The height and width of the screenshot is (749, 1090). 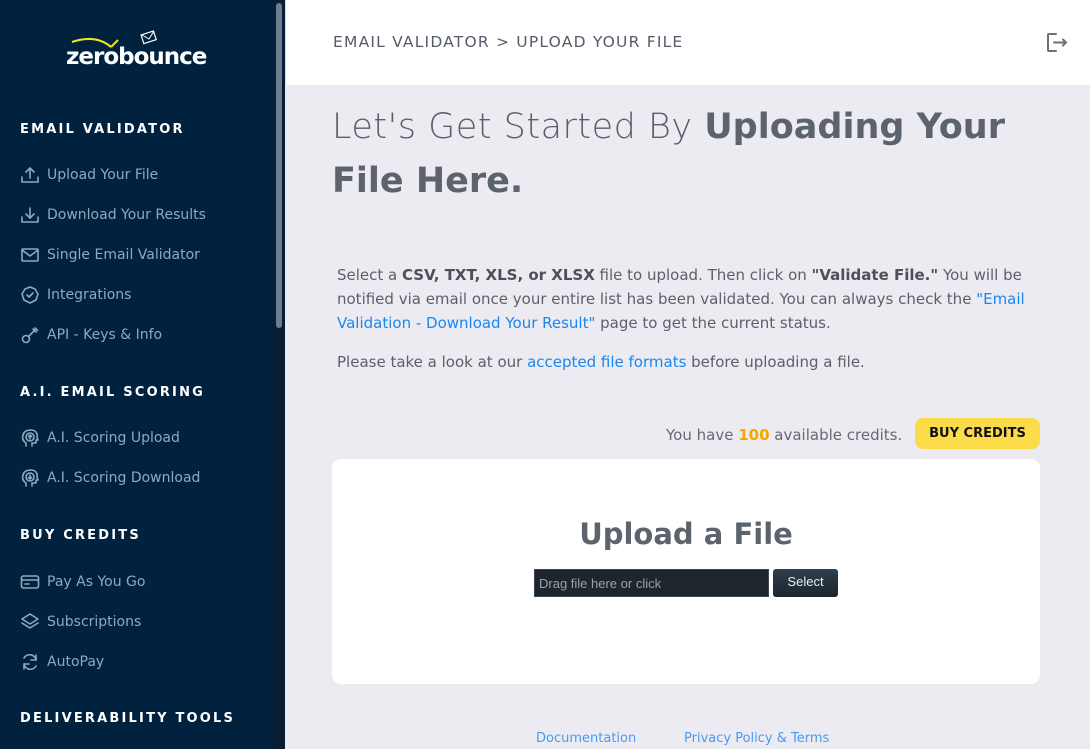 What do you see at coordinates (713, 323) in the screenshot?
I see `text: page to get the current status.` at bounding box center [713, 323].